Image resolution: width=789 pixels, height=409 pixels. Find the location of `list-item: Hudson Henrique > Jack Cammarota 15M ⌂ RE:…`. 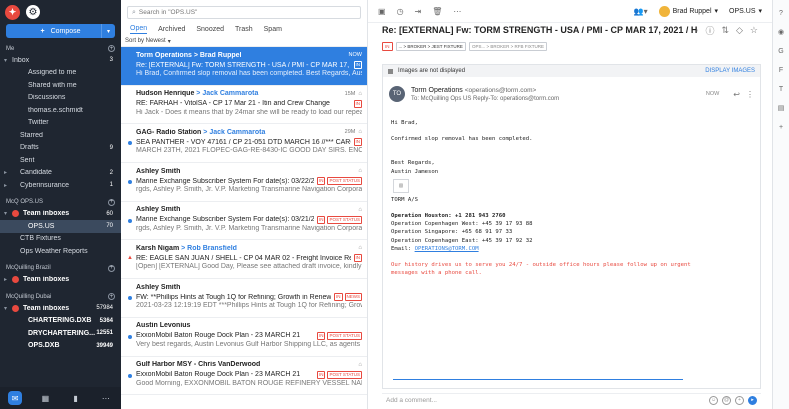

list-item: Hudson Henrique > Jack Cammarota 15M ⌂ RE:… is located at coordinates (244, 105).